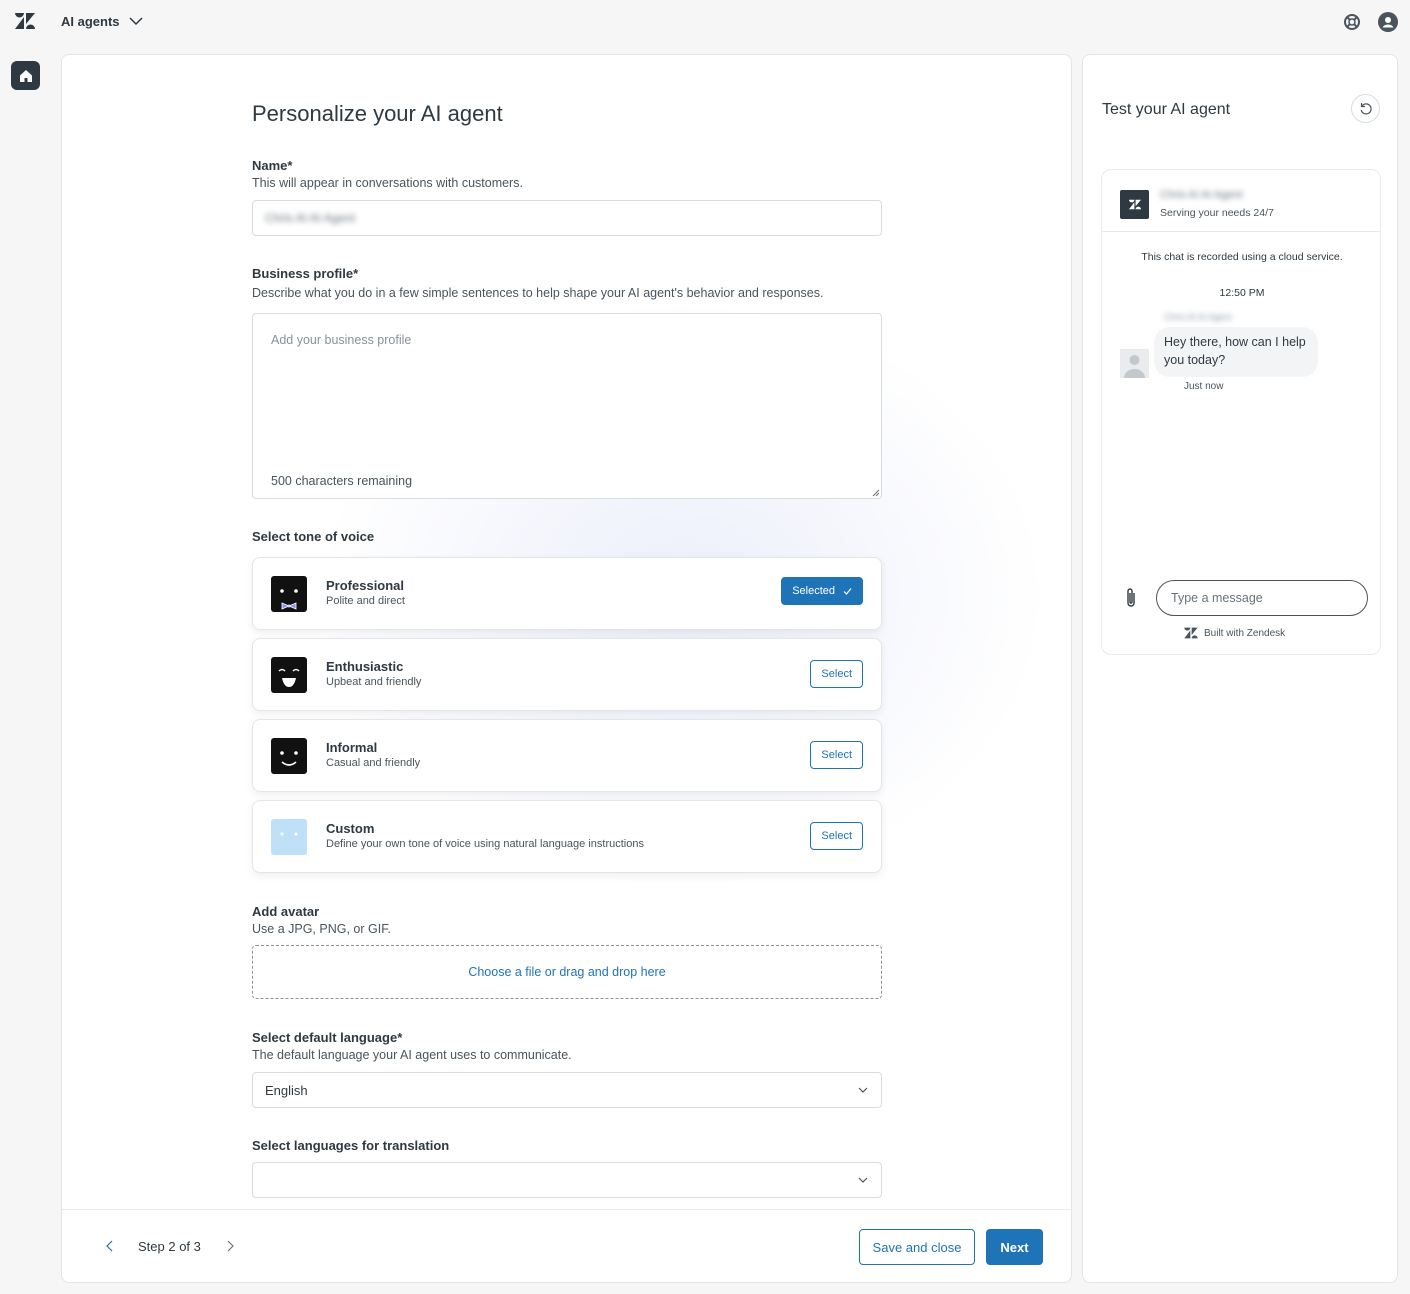 This screenshot has width=1410, height=1294. What do you see at coordinates (365, 601) in the screenshot?
I see `tone-description: Polite and direct` at bounding box center [365, 601].